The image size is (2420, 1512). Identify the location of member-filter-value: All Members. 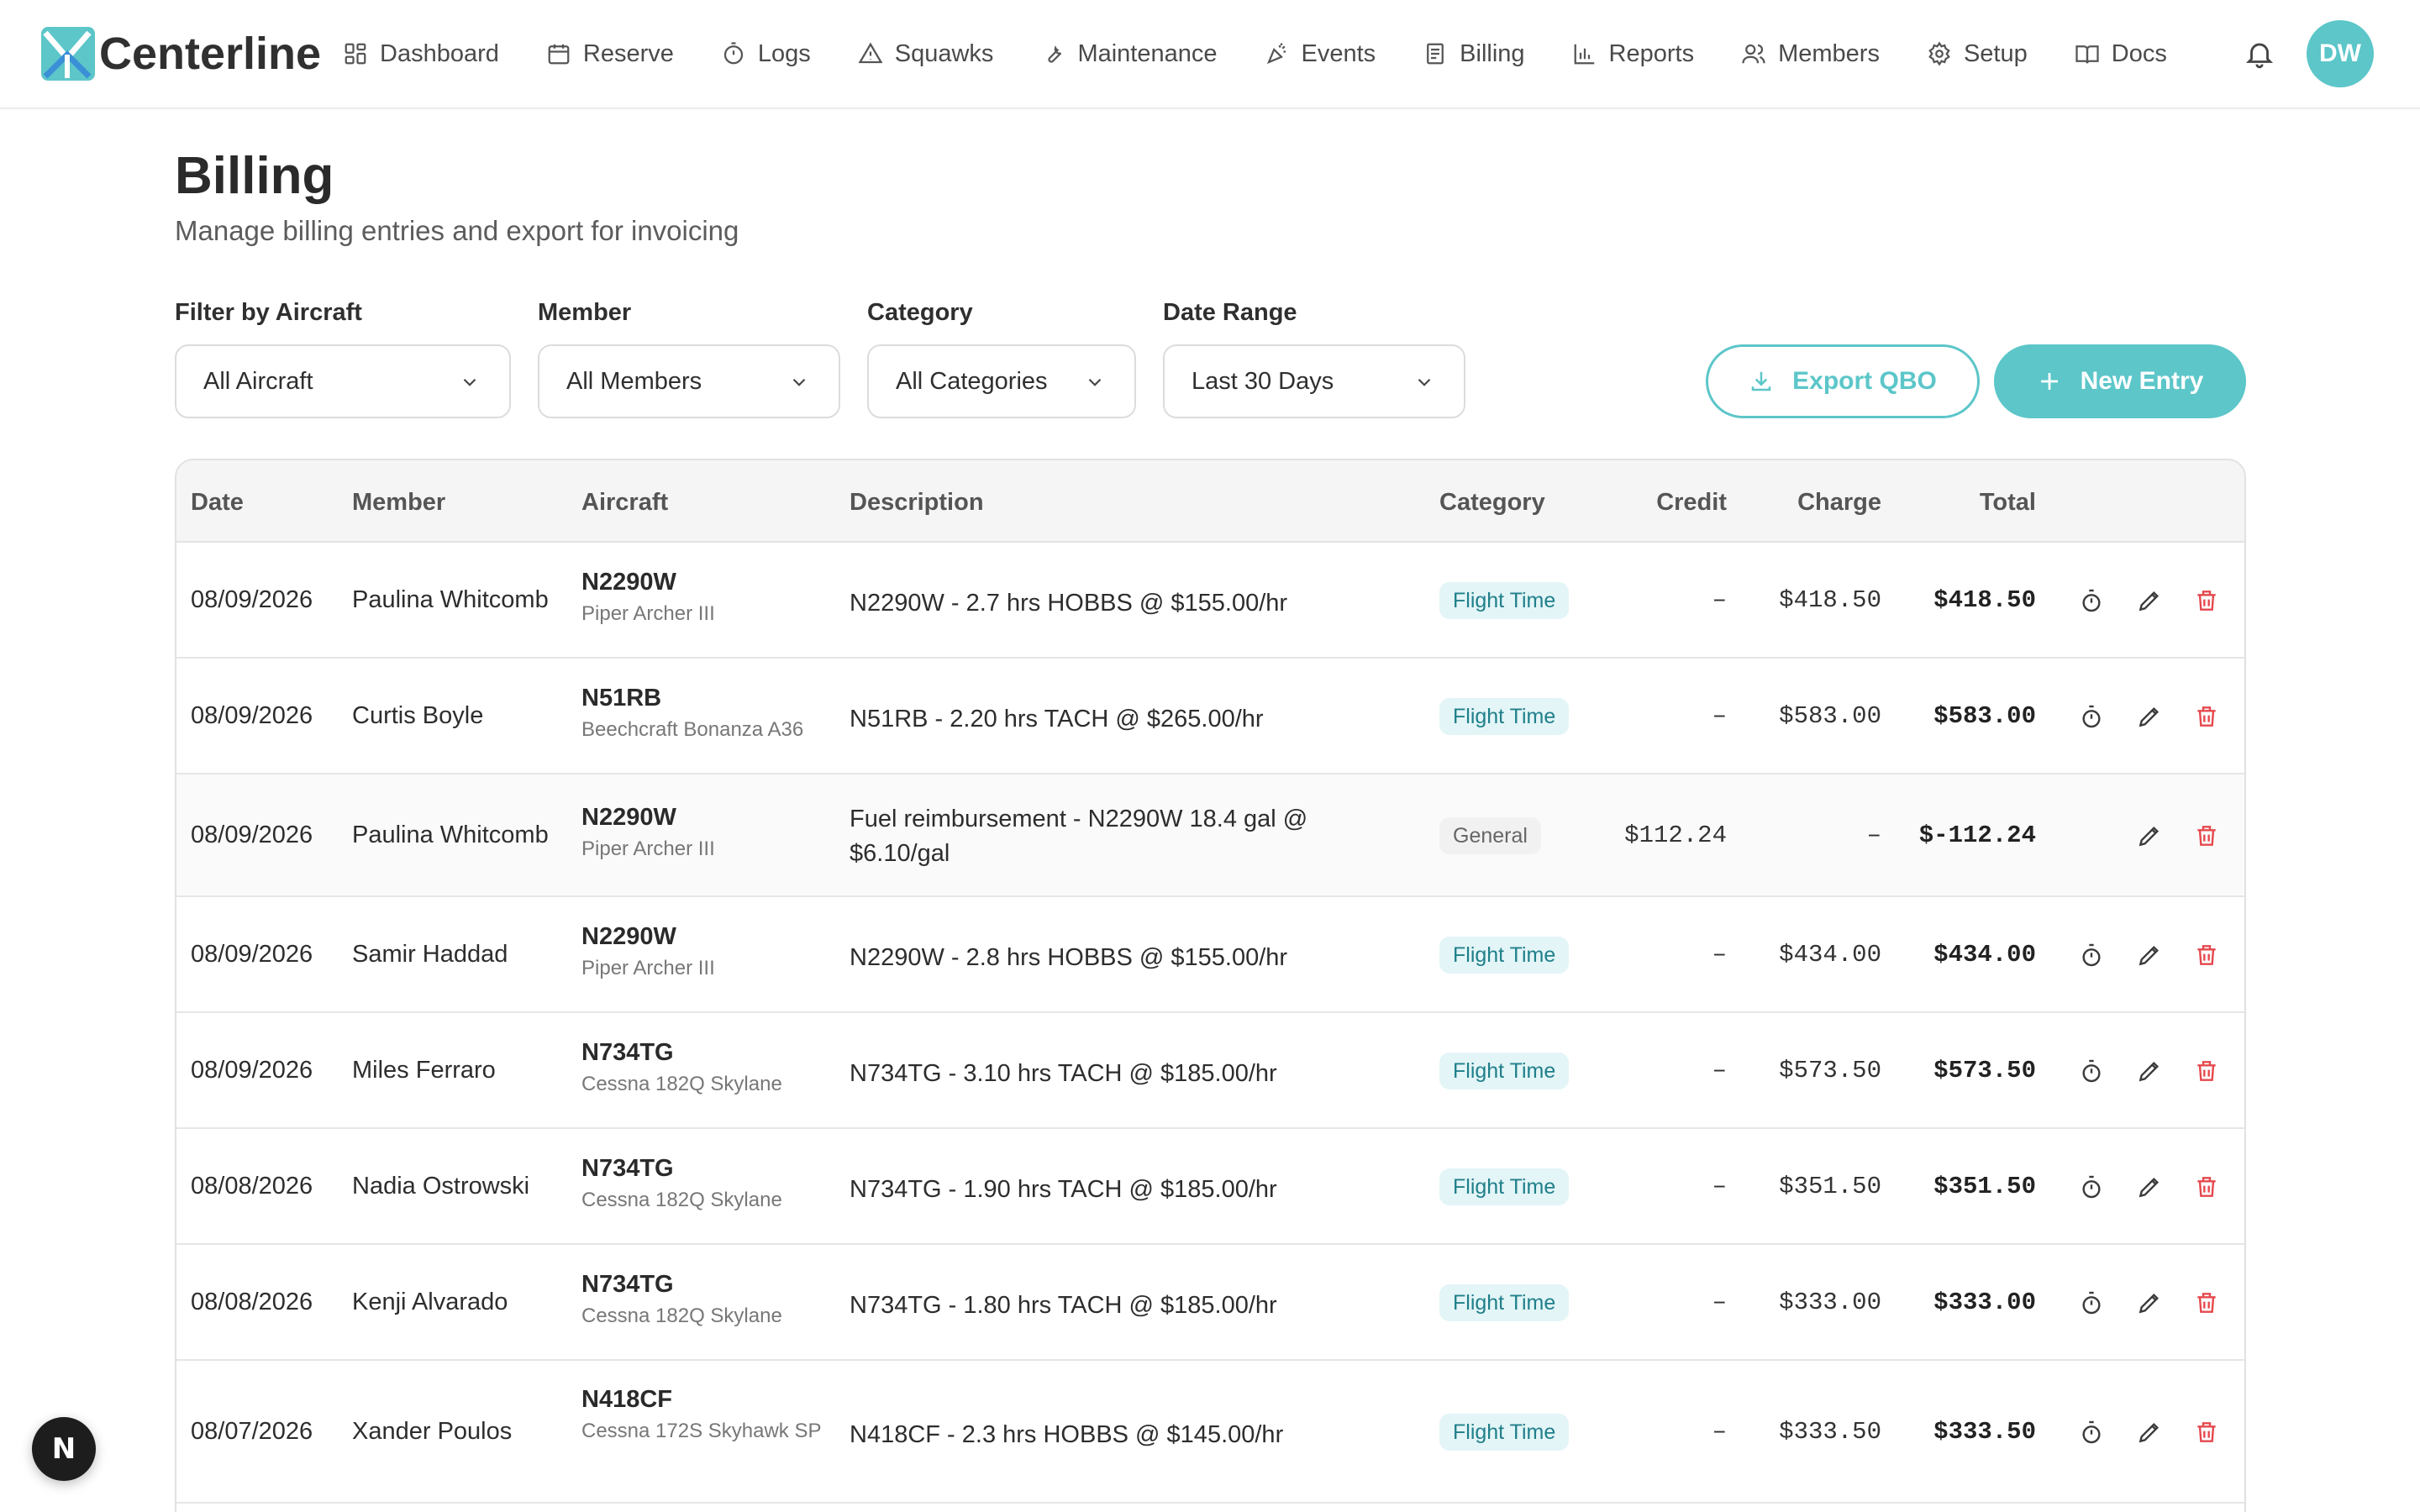
(634, 381).